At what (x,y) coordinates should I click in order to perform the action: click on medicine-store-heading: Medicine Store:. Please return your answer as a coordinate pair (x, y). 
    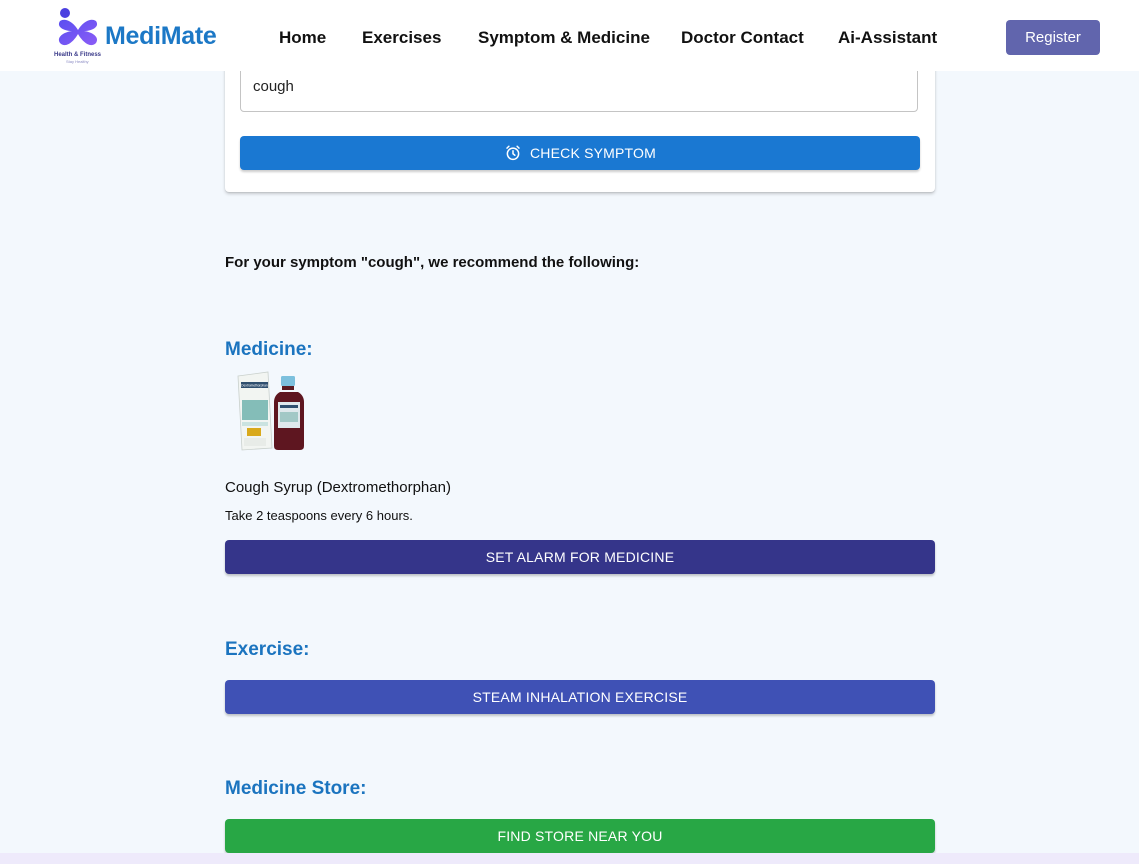
    Looking at the image, I should click on (296, 788).